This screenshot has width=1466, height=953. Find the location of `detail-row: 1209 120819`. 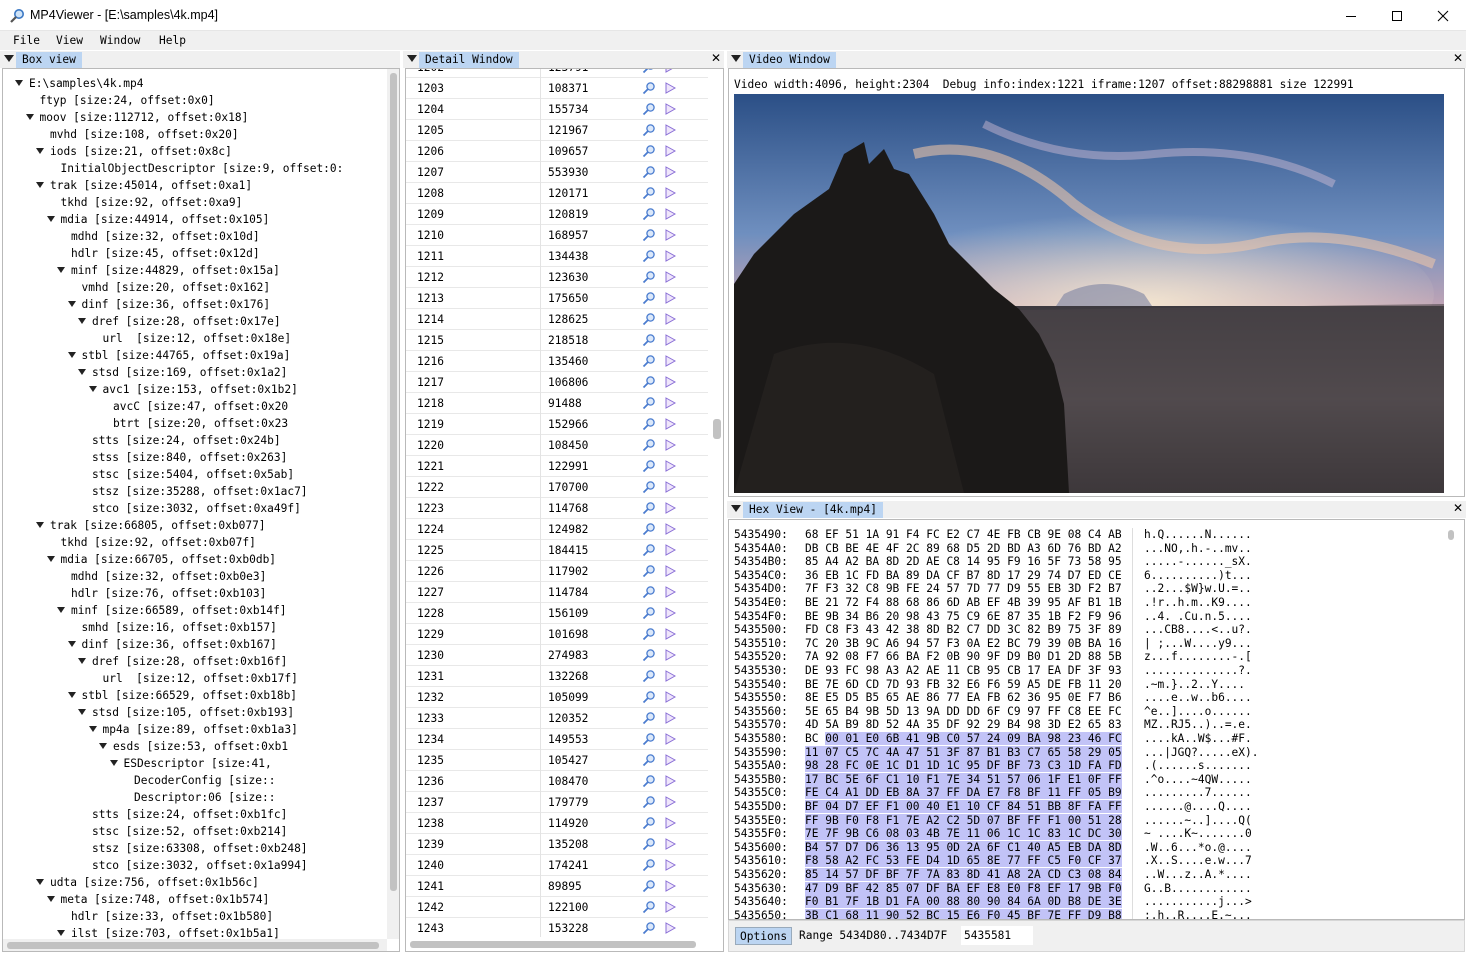

detail-row: 1209 120819 is located at coordinates (557, 214).